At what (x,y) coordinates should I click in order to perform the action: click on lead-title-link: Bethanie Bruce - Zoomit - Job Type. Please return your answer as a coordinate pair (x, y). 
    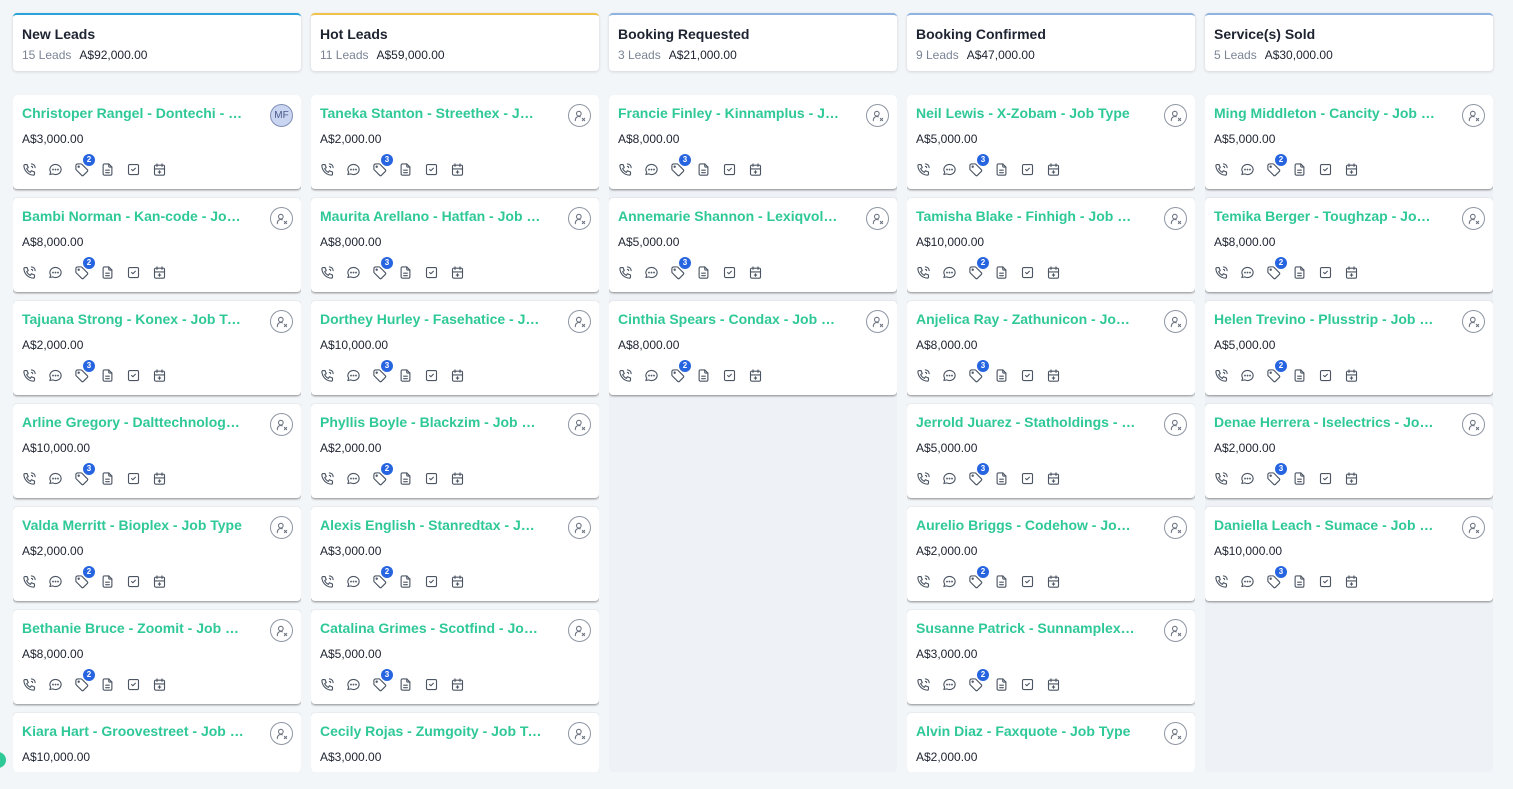
    Looking at the image, I should click on (133, 628).